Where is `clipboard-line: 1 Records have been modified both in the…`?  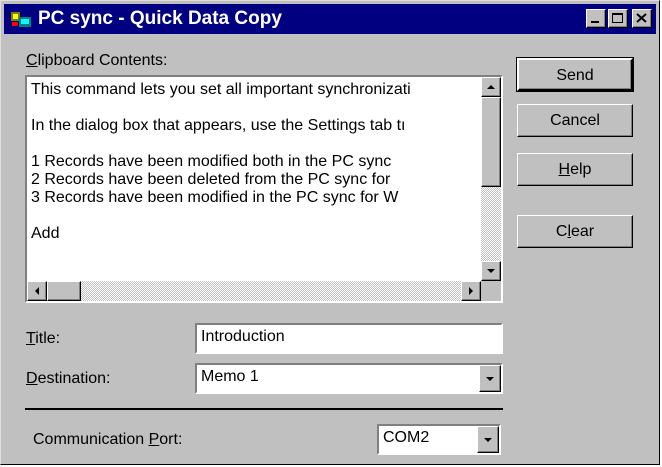
clipboard-line: 1 Records have been modified both in the… is located at coordinates (211, 161).